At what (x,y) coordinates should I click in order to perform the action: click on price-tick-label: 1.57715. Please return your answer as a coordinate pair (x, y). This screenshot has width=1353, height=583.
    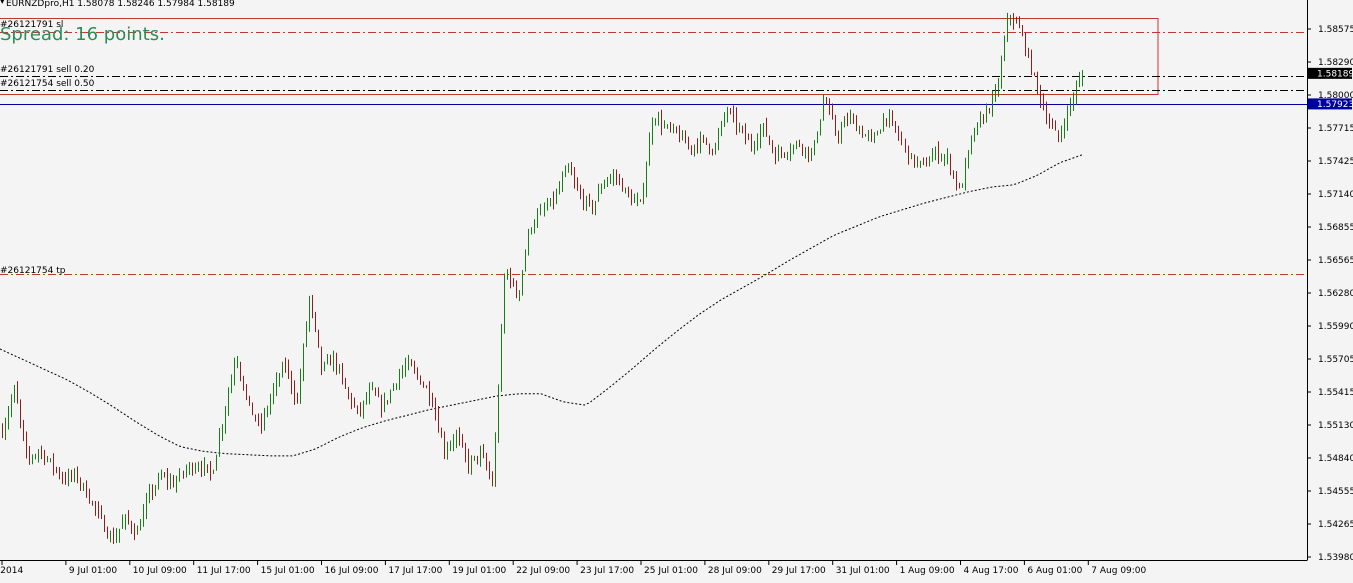
    Looking at the image, I should click on (1335, 129).